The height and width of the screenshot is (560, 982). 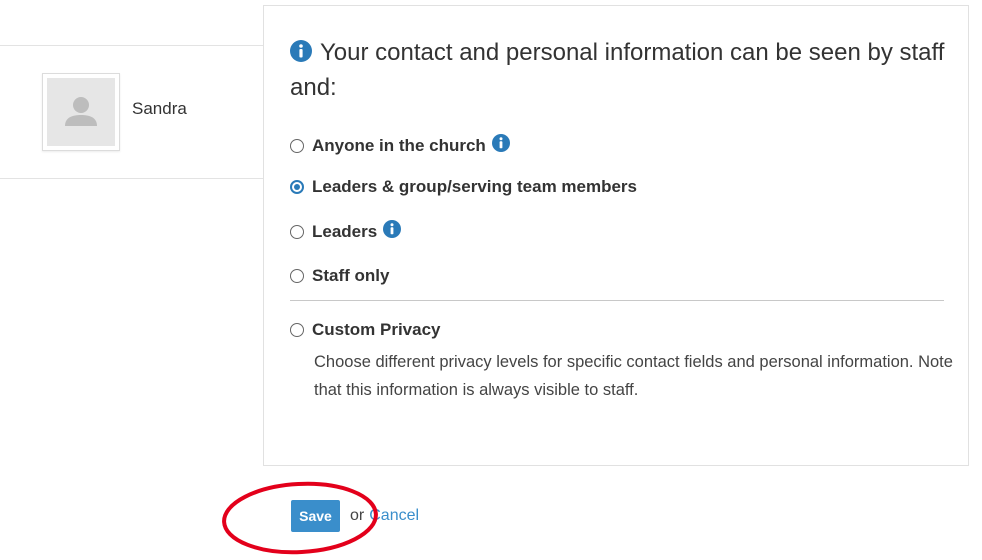 I want to click on save-button: Save, so click(x=315, y=516).